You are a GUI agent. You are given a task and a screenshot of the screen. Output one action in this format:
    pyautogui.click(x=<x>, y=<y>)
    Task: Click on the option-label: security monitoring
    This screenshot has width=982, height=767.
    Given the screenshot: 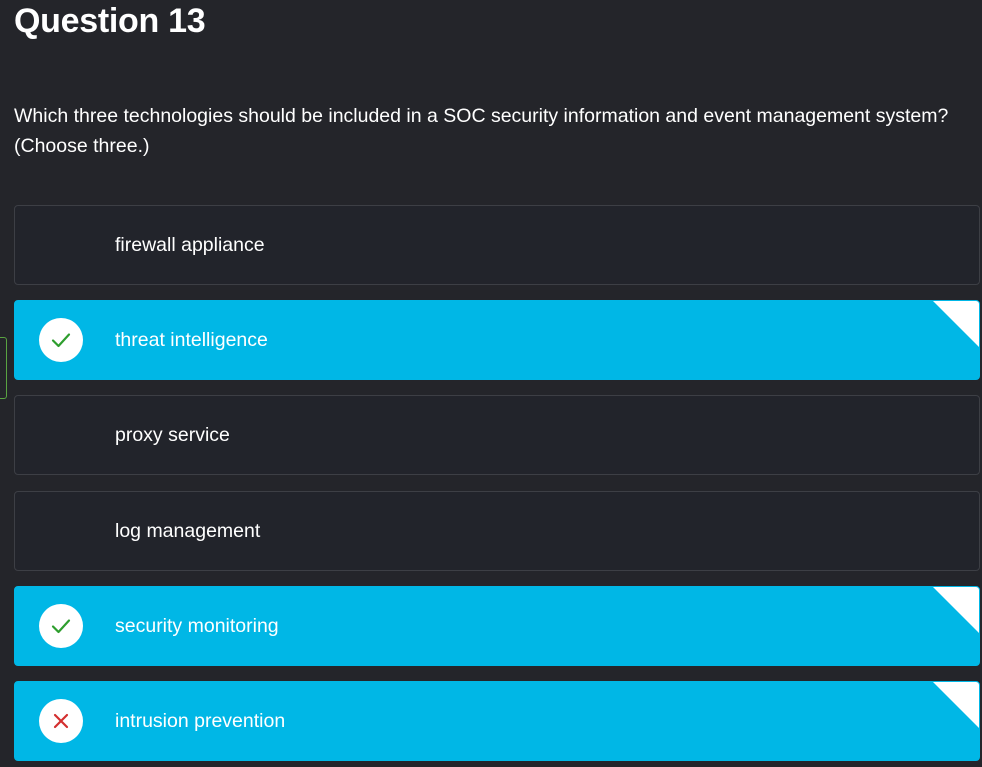 What is the action you would take?
    pyautogui.click(x=197, y=626)
    